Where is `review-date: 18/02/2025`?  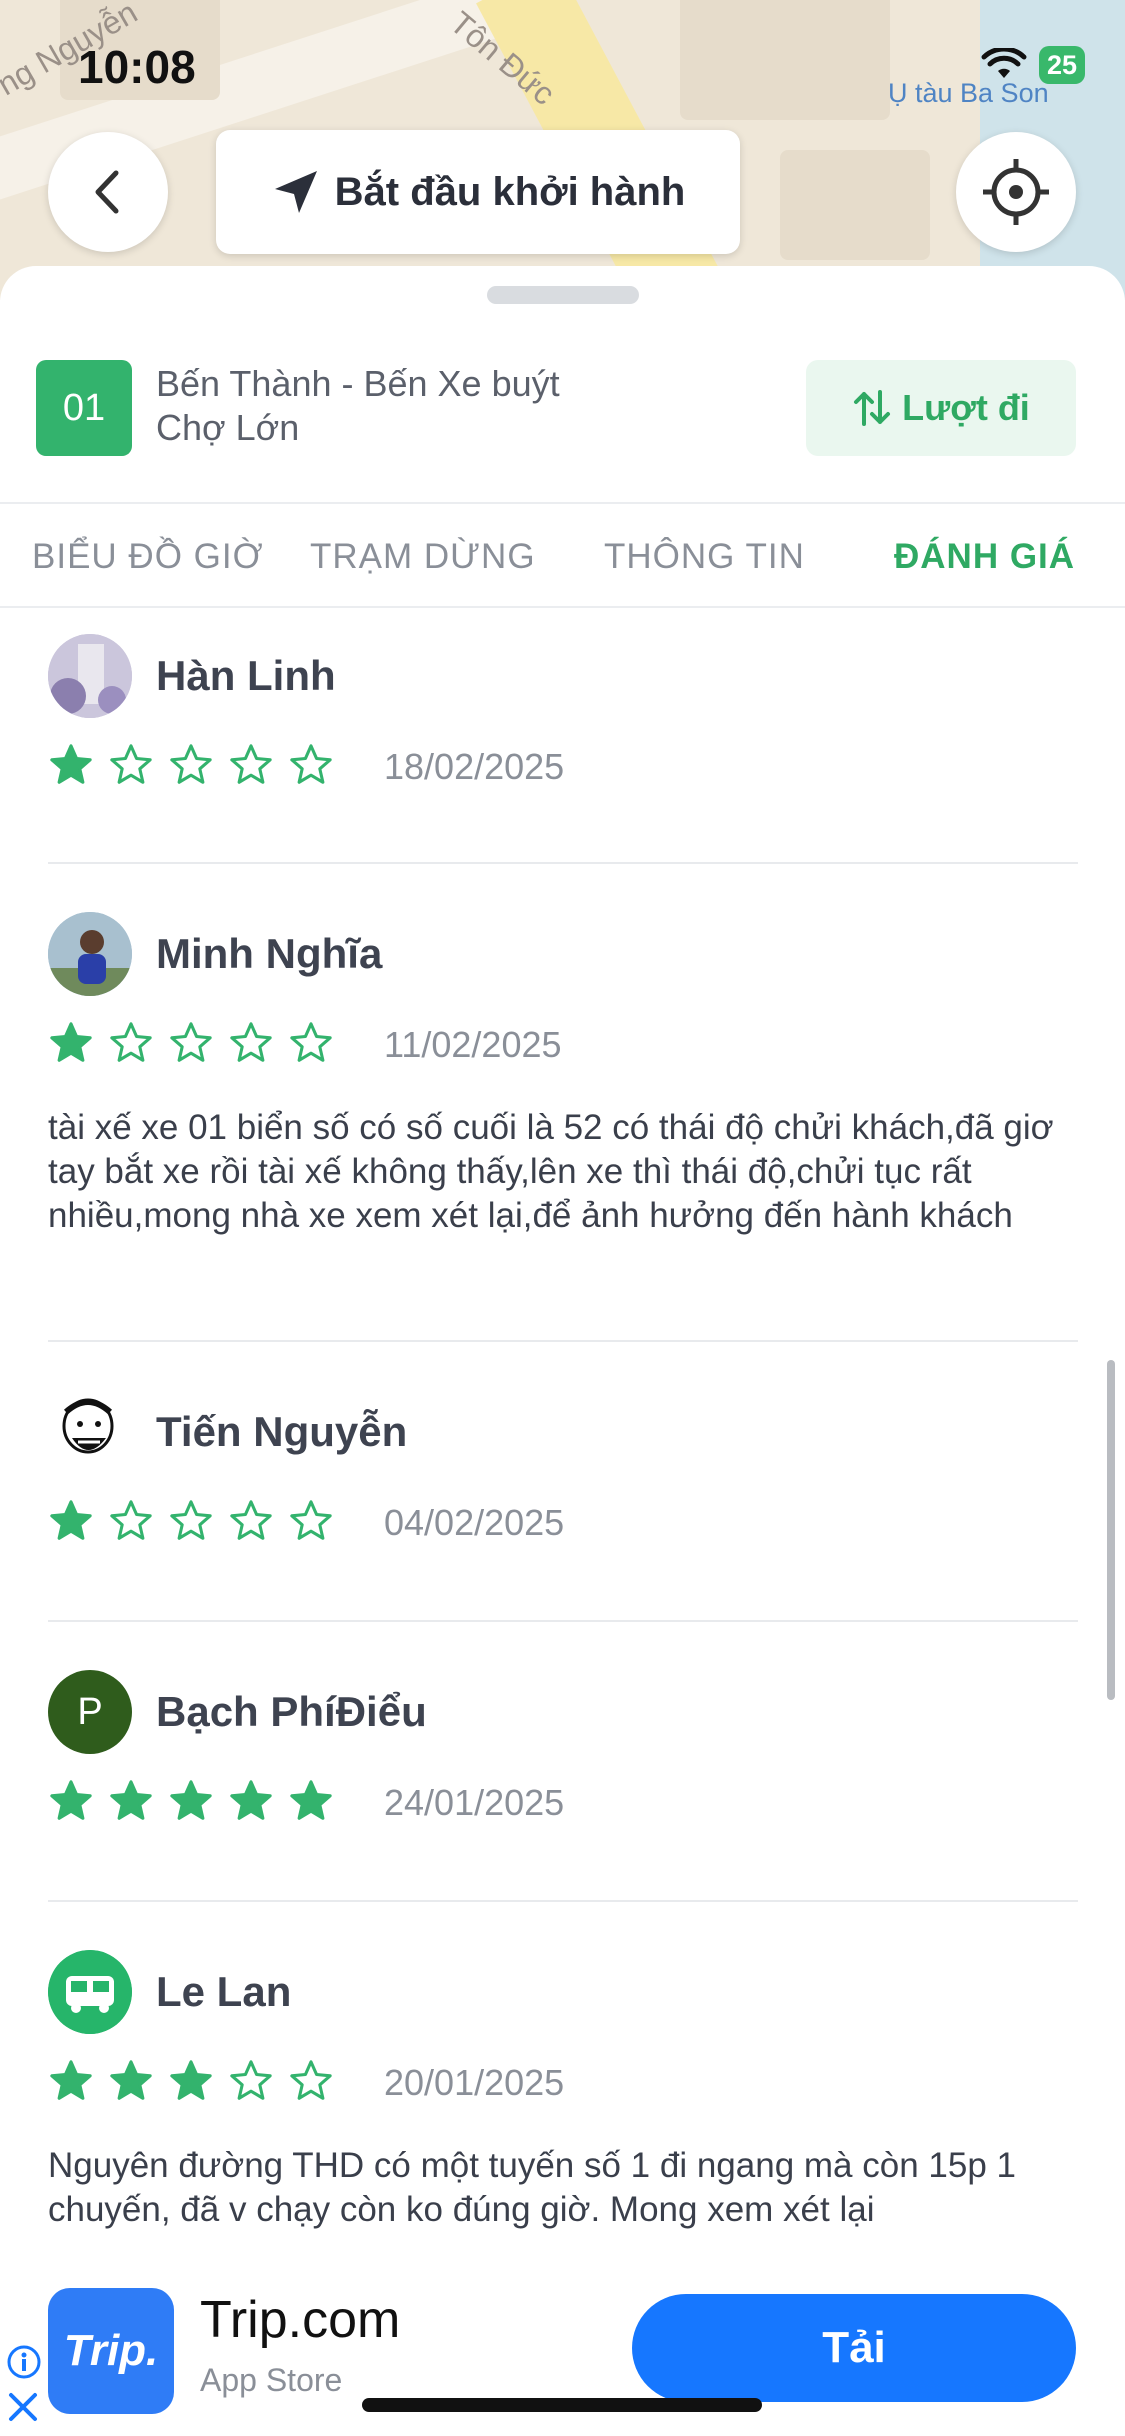
review-date: 18/02/2025 is located at coordinates (474, 766).